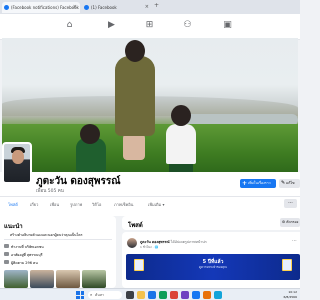 The image size is (320, 300). What do you see at coordinates (181, 144) in the screenshot?
I see `cover-person-boy` at bounding box center [181, 144].